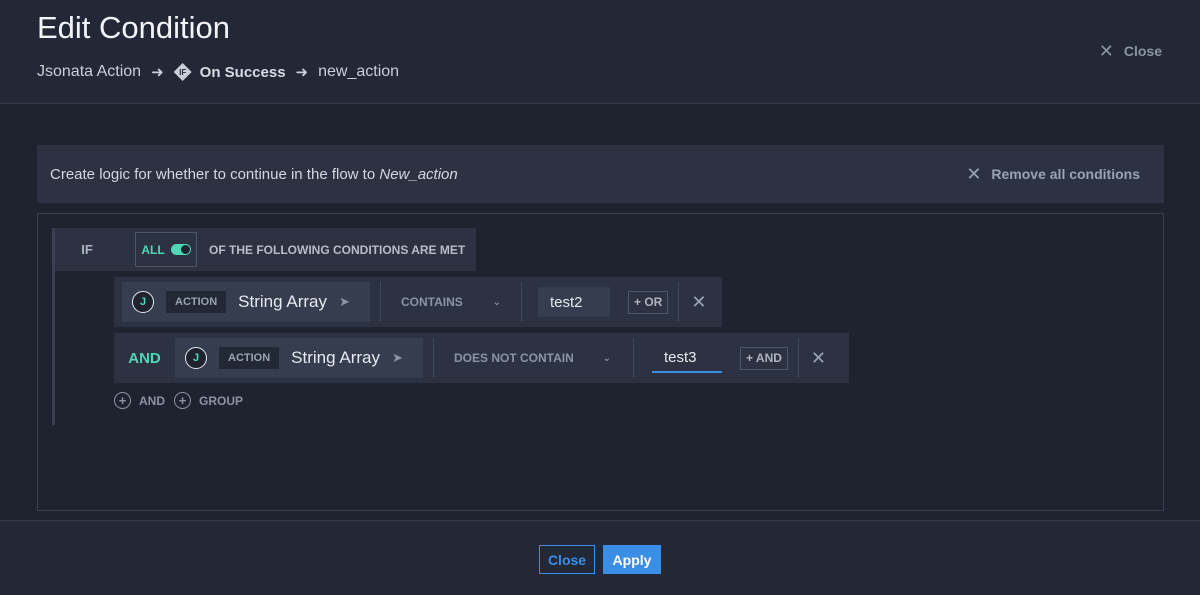 This screenshot has width=1200, height=595. I want to click on operator-select: DOES NOT CONTAIN ⌄, so click(527, 358).